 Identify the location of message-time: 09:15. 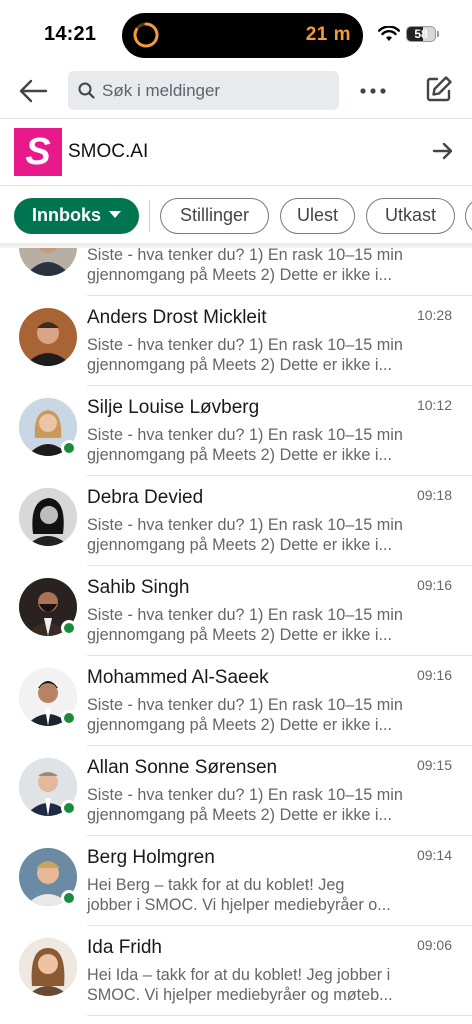
(434, 765).